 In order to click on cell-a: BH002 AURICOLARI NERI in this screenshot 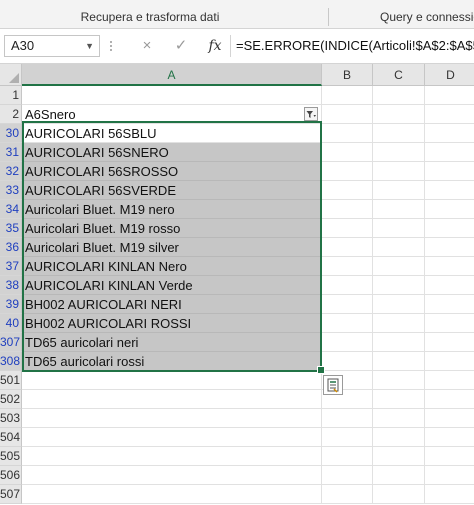, I will do `click(172, 304)`.